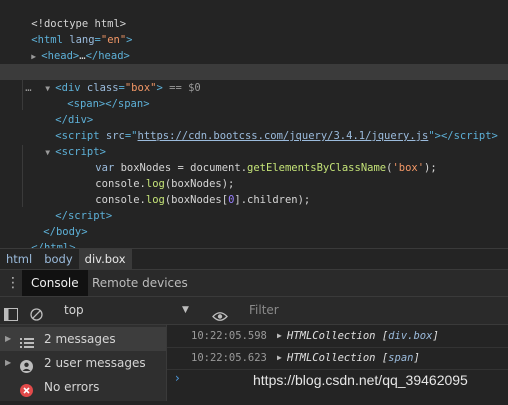  What do you see at coordinates (410, 336) in the screenshot?
I see `object-detail: div.box` at bounding box center [410, 336].